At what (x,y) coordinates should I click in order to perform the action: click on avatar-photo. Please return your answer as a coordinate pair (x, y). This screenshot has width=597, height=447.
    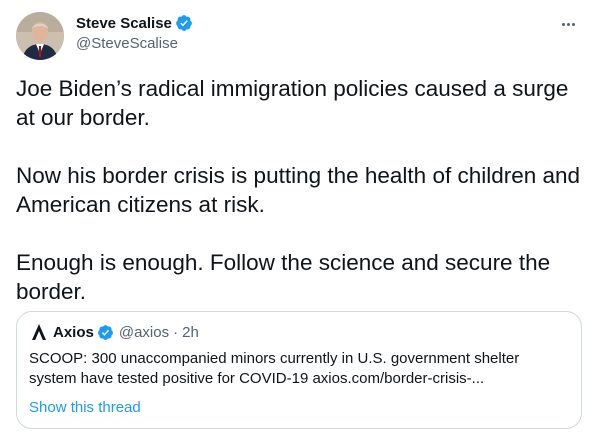
    Looking at the image, I should click on (40, 36).